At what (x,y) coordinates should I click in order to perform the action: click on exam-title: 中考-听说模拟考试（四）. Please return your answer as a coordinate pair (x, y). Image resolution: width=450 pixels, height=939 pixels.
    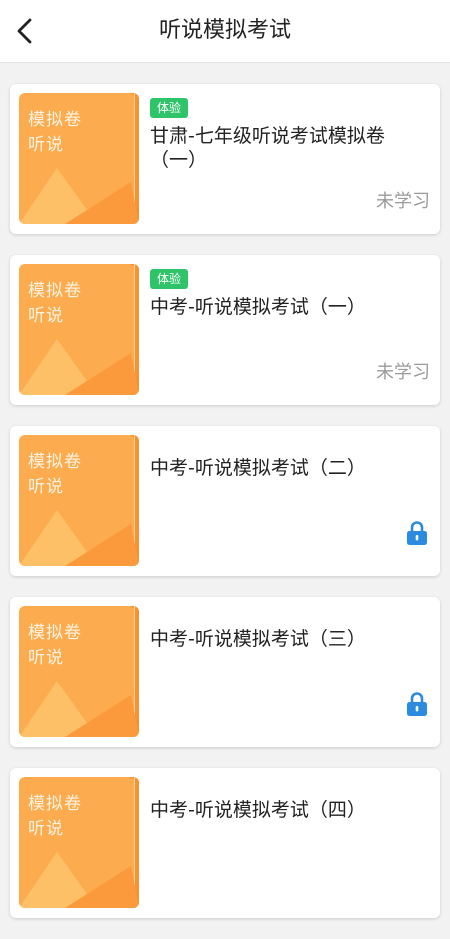
    Looking at the image, I should click on (258, 810).